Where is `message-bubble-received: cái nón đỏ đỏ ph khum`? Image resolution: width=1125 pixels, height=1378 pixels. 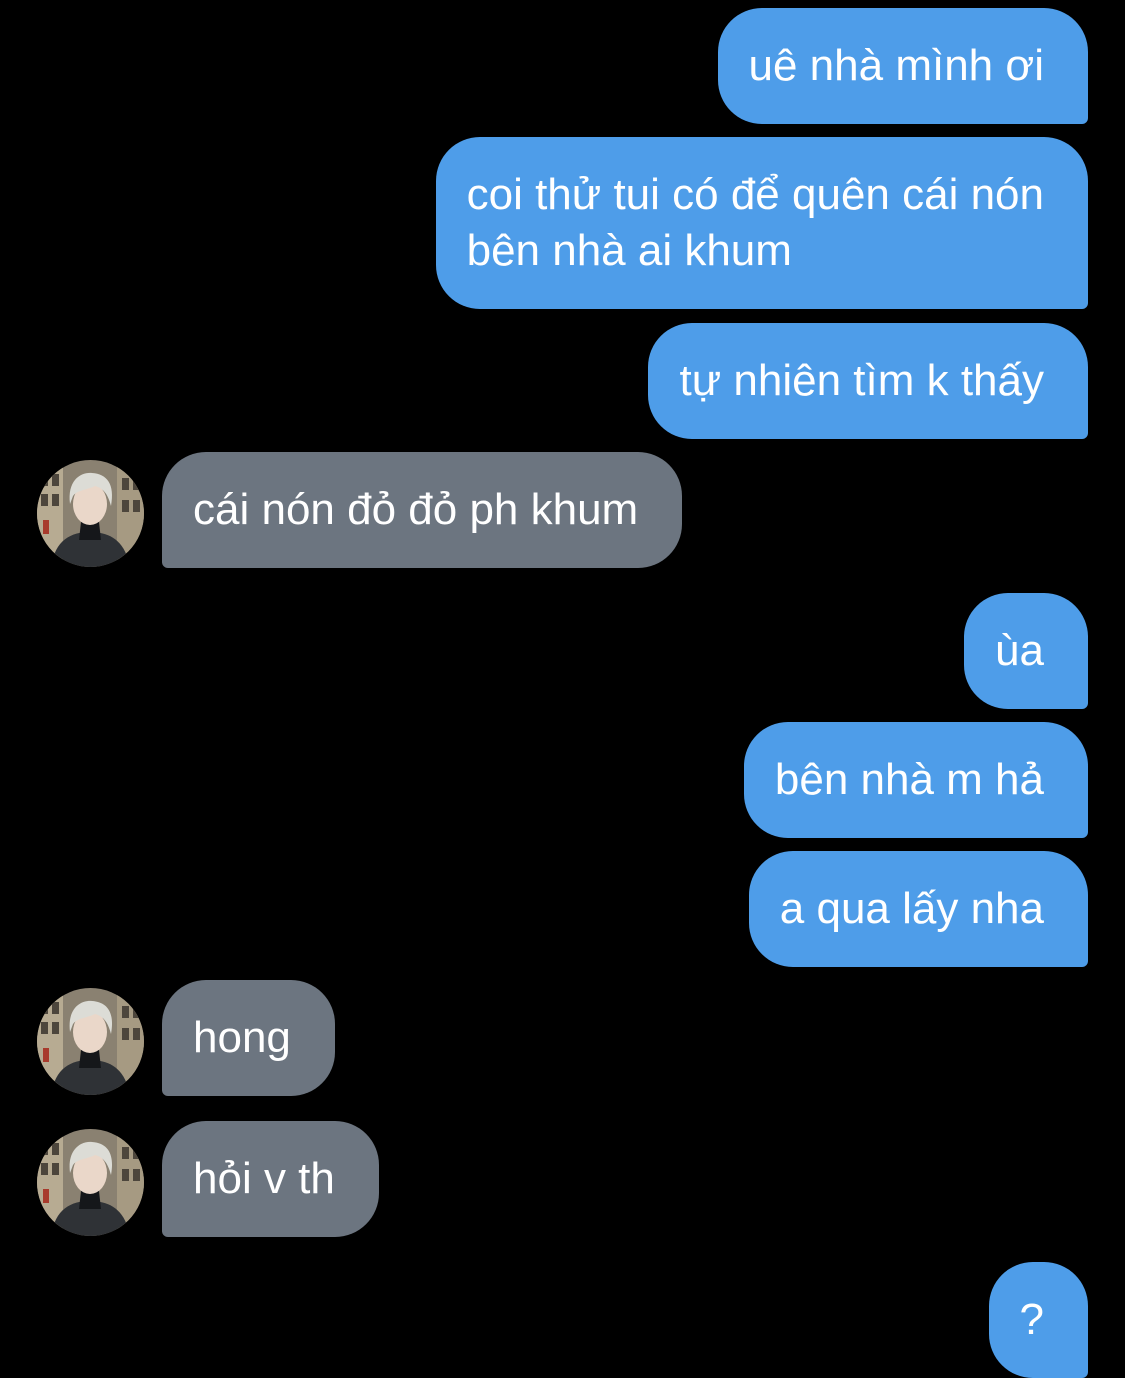 message-bubble-received: cái nón đỏ đỏ ph khum is located at coordinates (422, 510).